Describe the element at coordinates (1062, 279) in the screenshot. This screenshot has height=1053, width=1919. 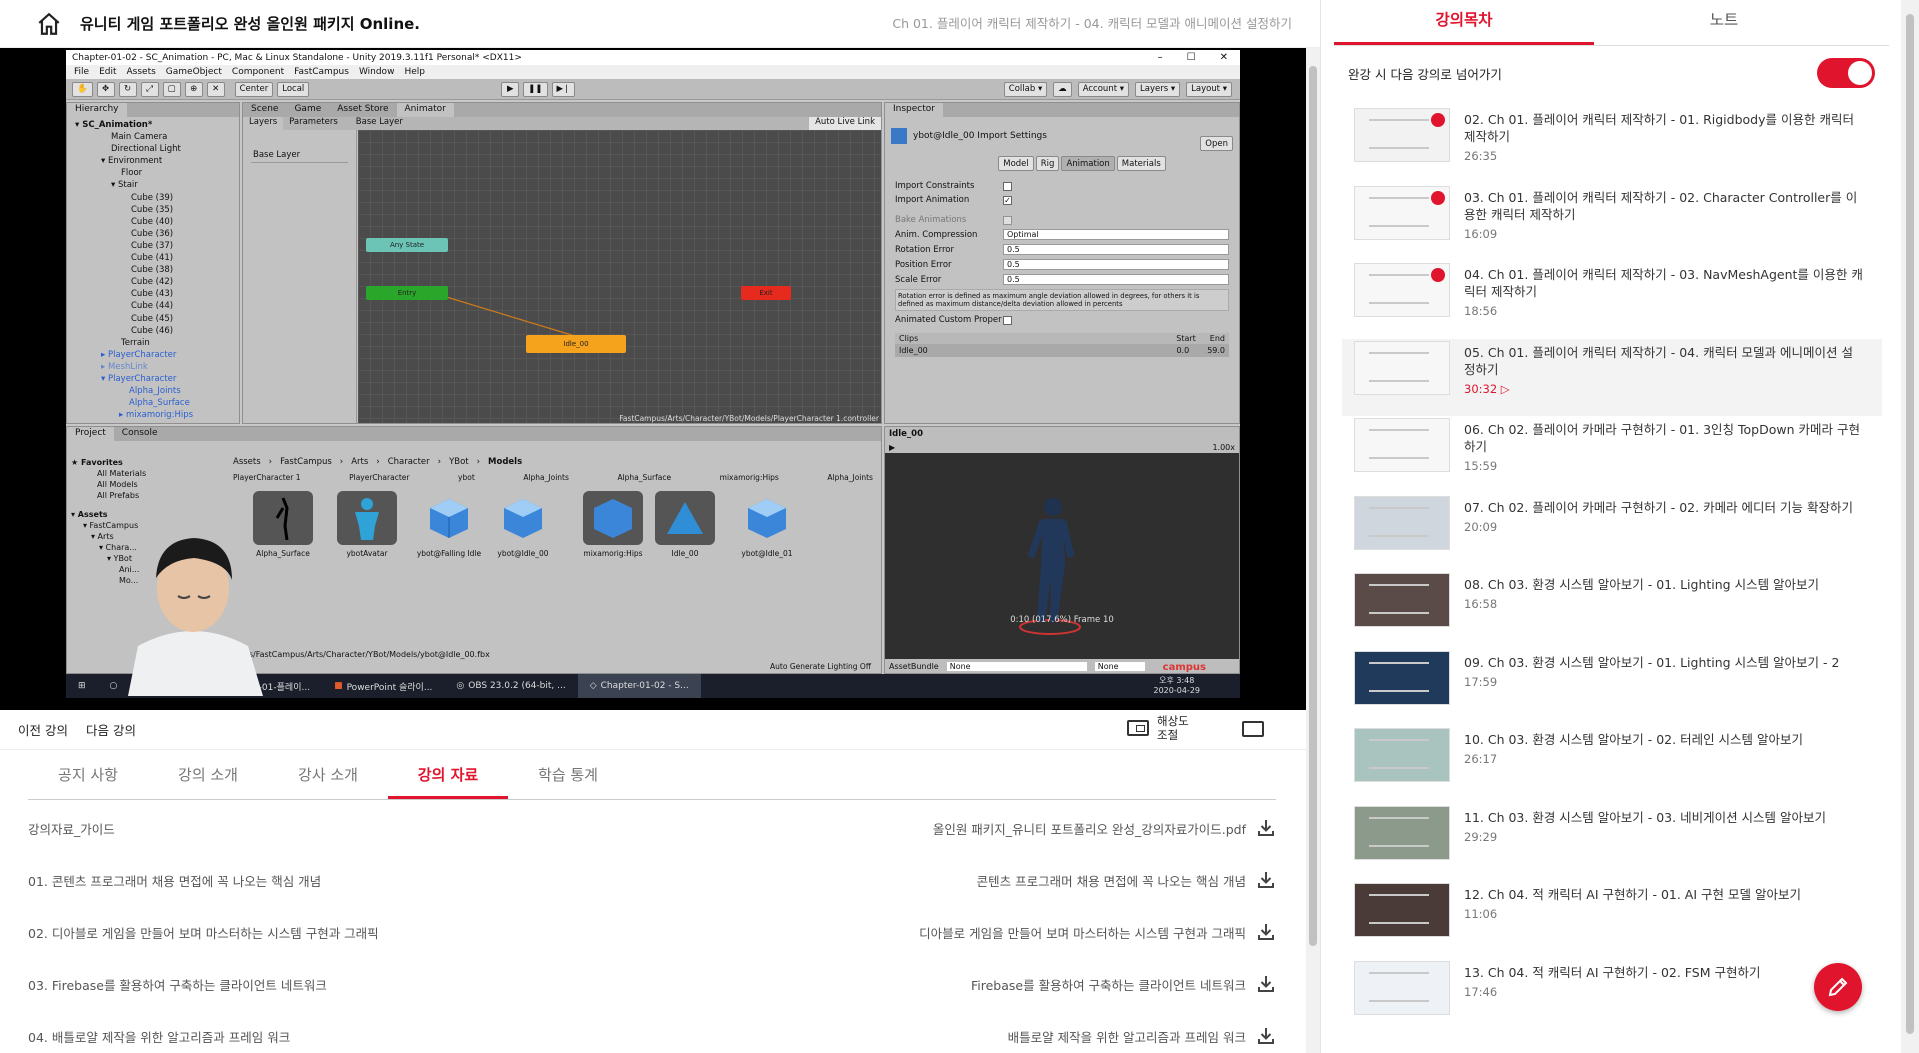
I see `scale-error-row: Scale Error 0.5` at that location.